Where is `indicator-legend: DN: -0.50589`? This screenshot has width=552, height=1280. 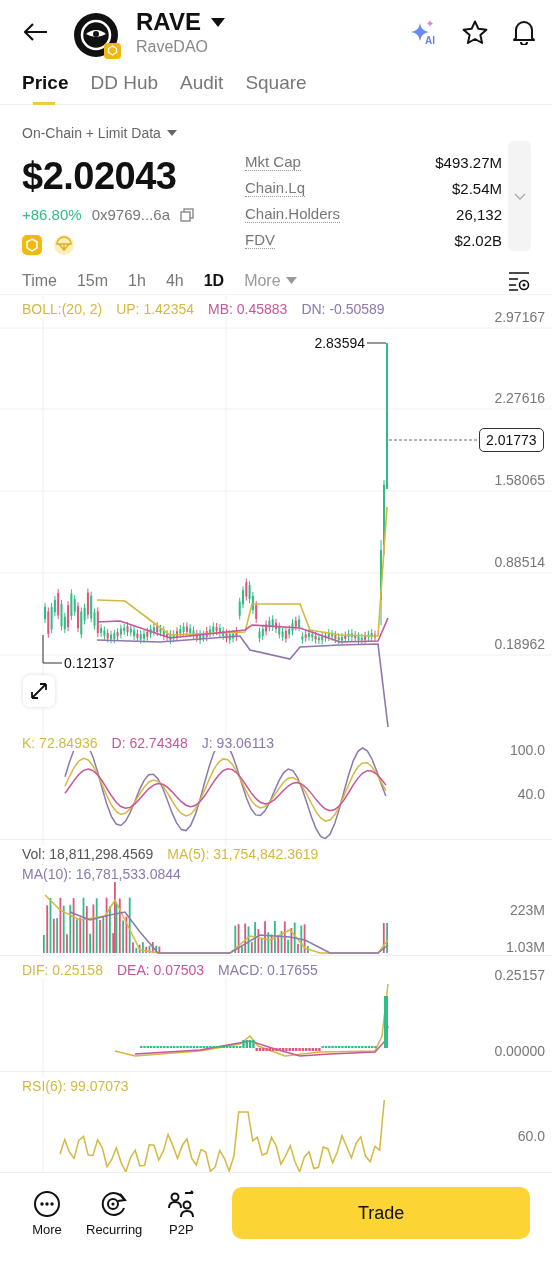
indicator-legend: DN: -0.50589 is located at coordinates (343, 309).